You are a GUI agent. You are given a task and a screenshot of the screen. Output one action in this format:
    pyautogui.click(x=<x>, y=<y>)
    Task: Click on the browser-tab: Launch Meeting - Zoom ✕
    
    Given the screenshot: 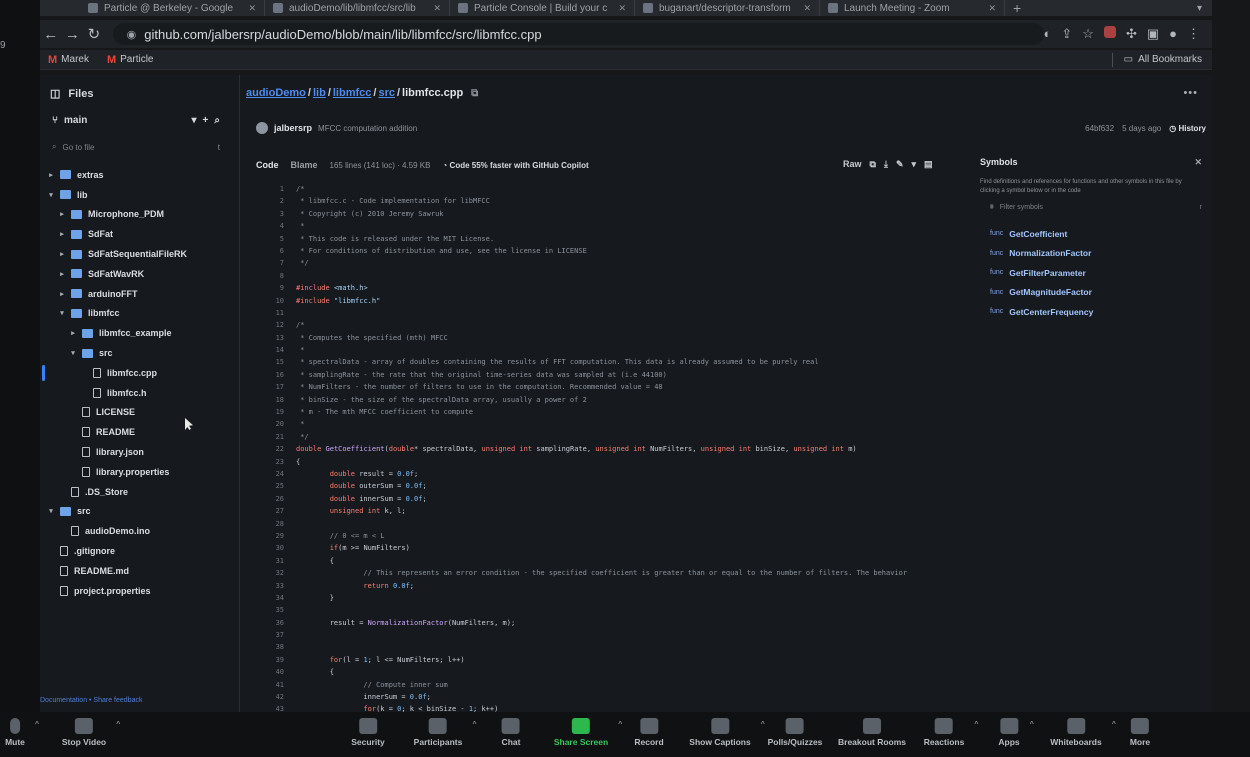 What is the action you would take?
    pyautogui.click(x=912, y=8)
    